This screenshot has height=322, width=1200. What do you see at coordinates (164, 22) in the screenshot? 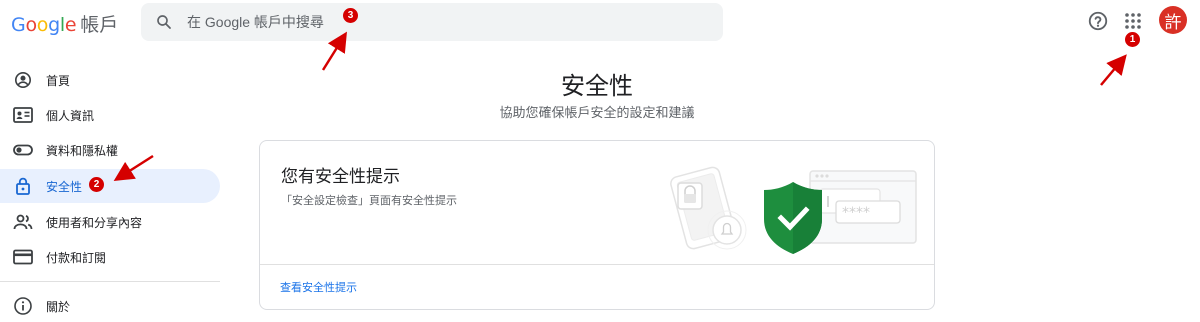
I see `search-icon` at bounding box center [164, 22].